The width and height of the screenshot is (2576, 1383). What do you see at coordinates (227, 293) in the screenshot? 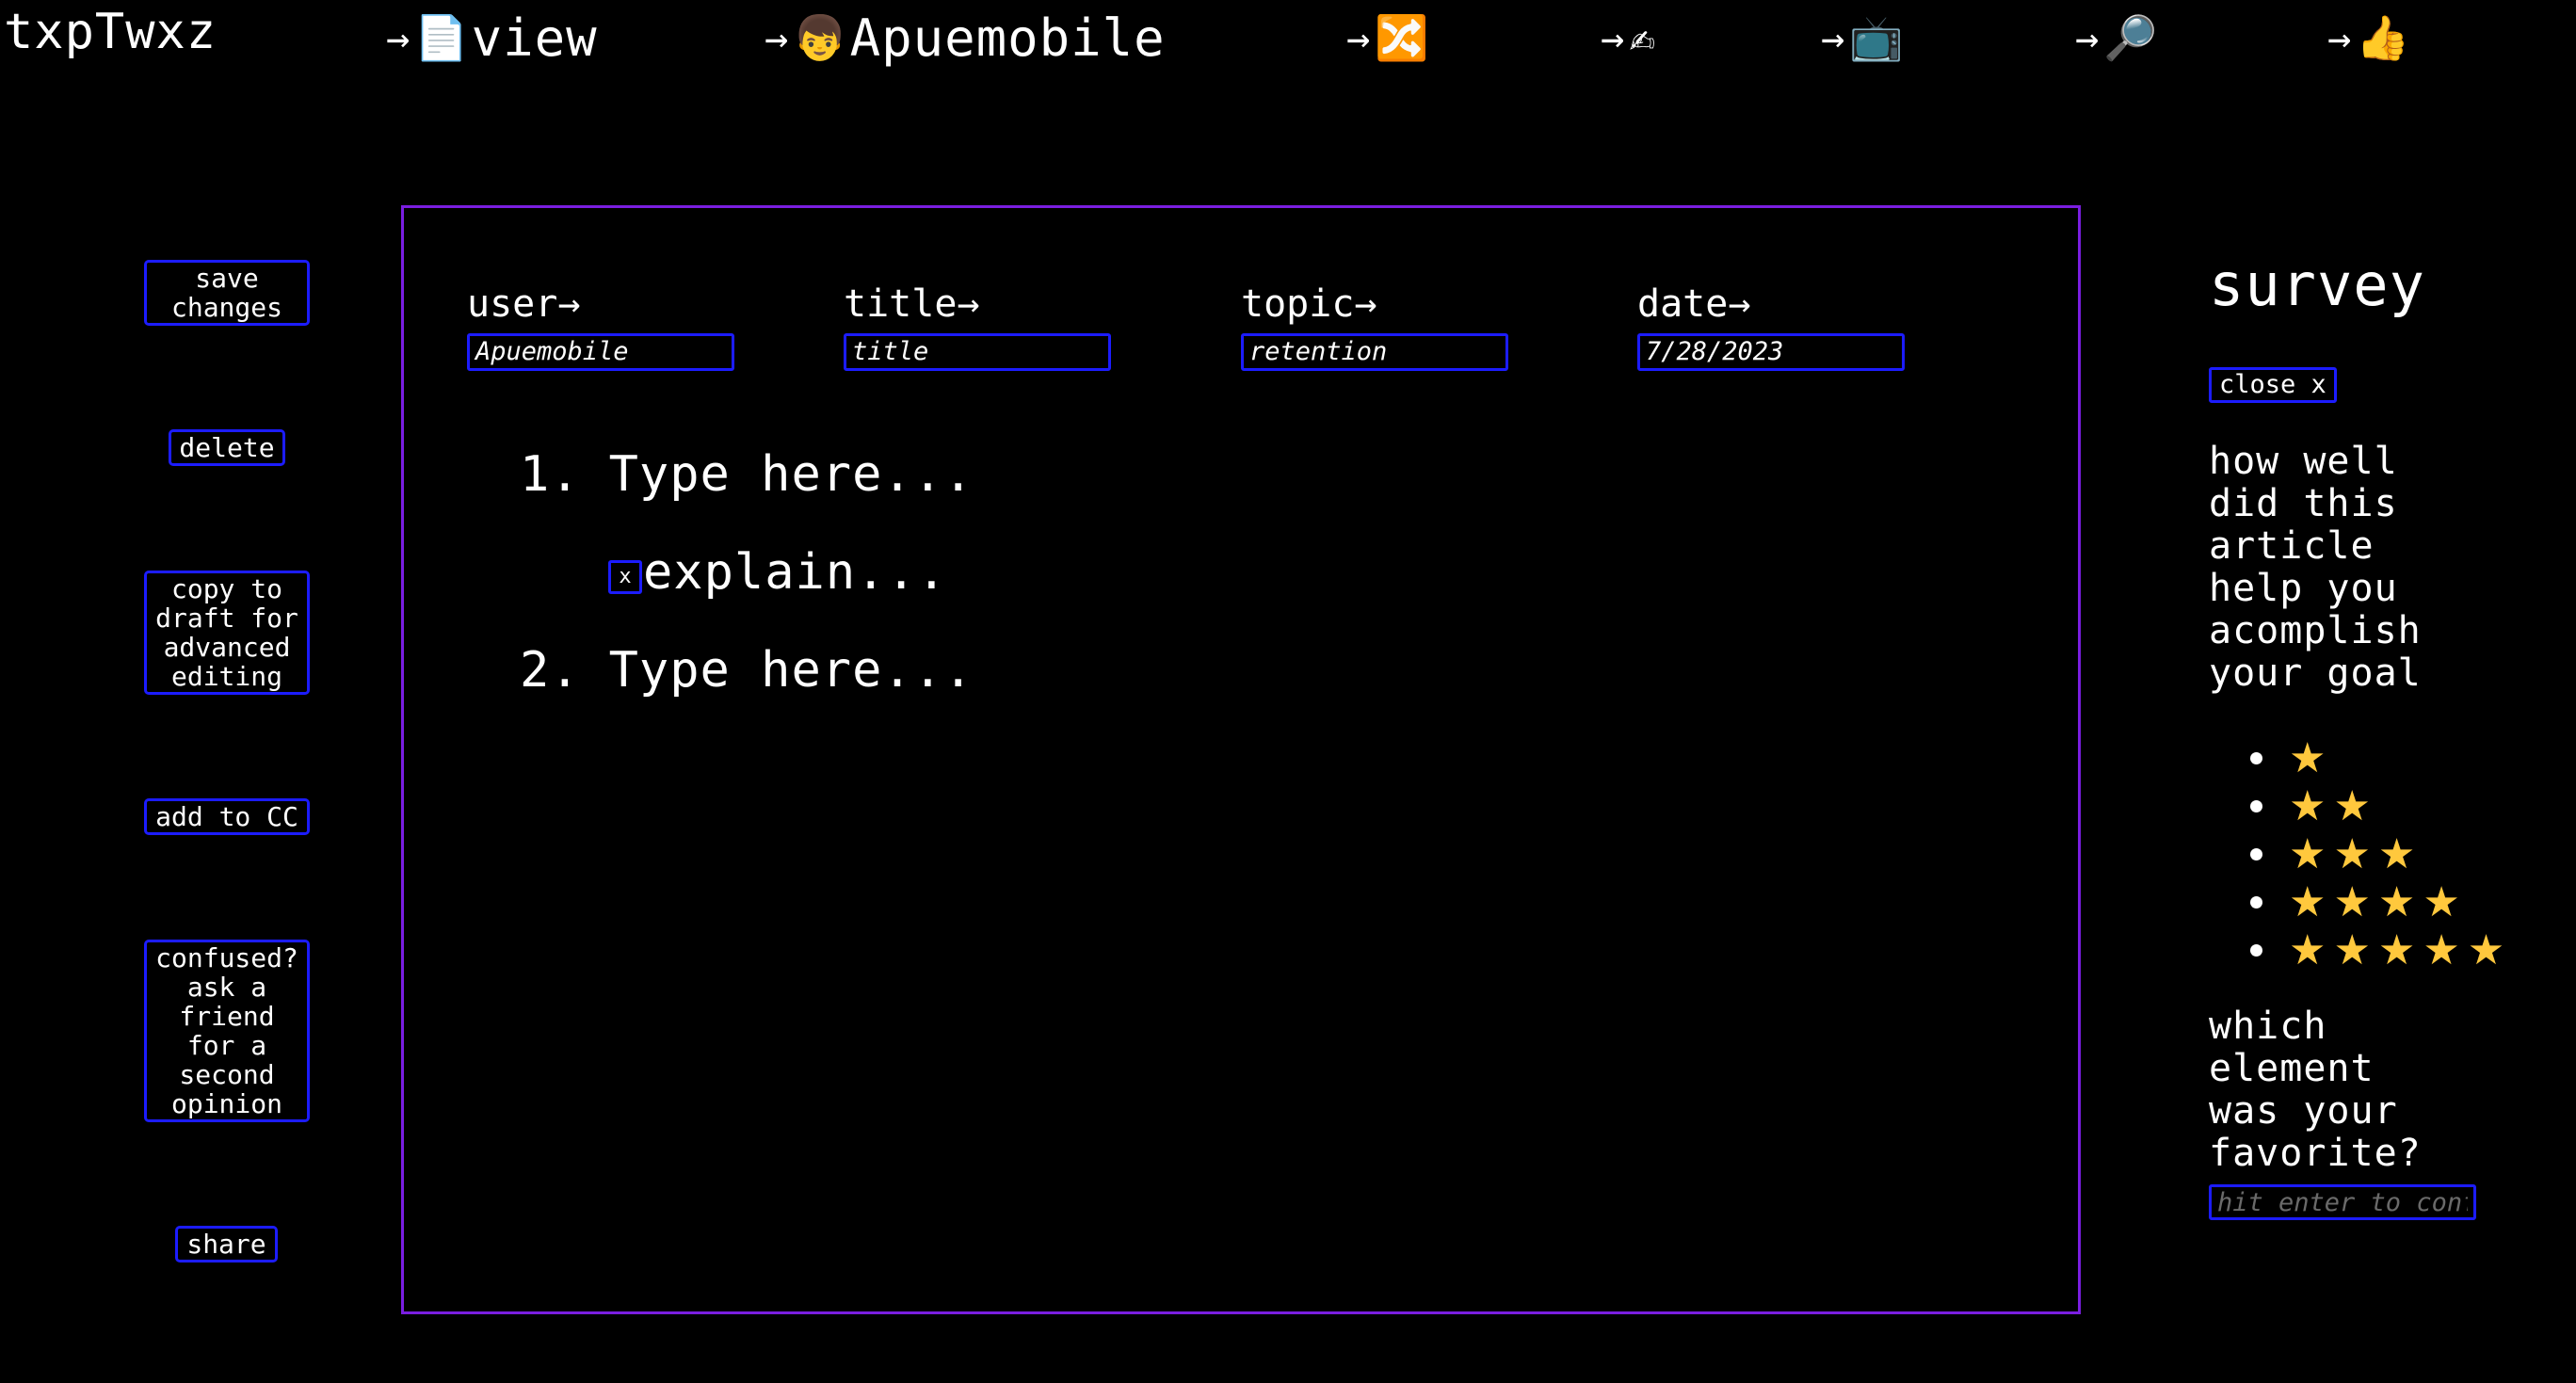
I see `save-changes-button: save changes` at bounding box center [227, 293].